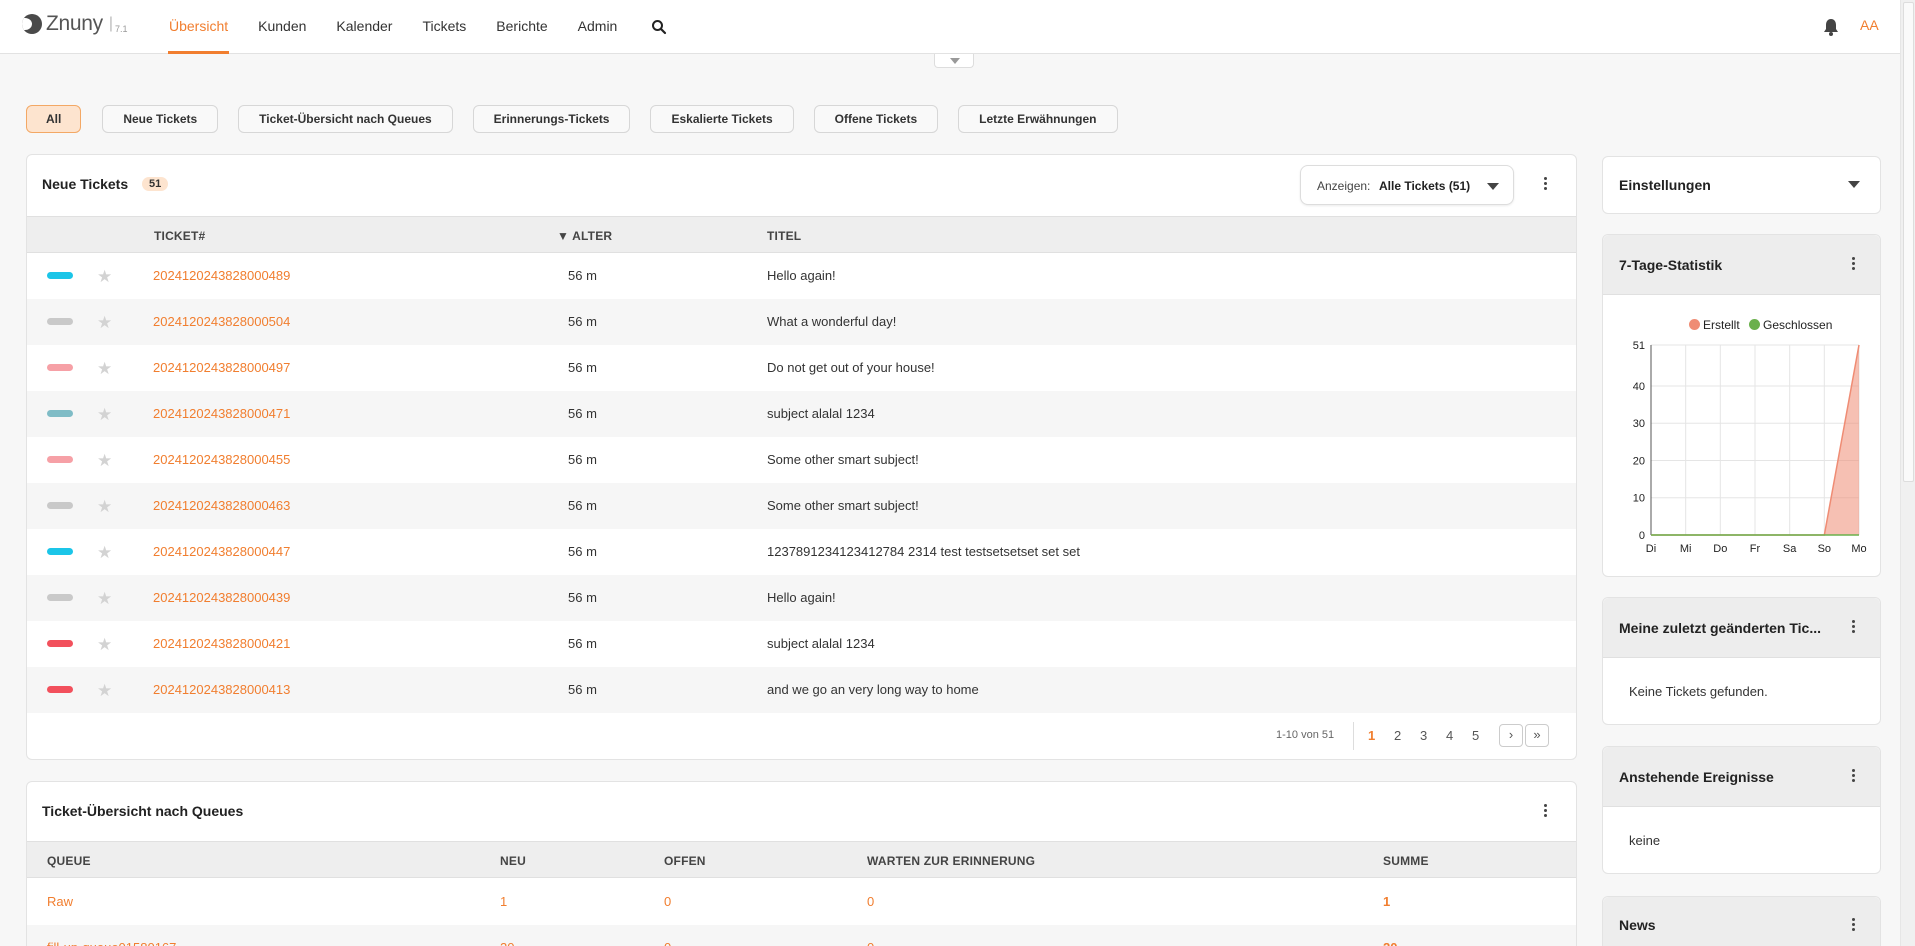 This screenshot has width=1915, height=946. I want to click on ticket-title: and we go an very long way to home, so click(873, 689).